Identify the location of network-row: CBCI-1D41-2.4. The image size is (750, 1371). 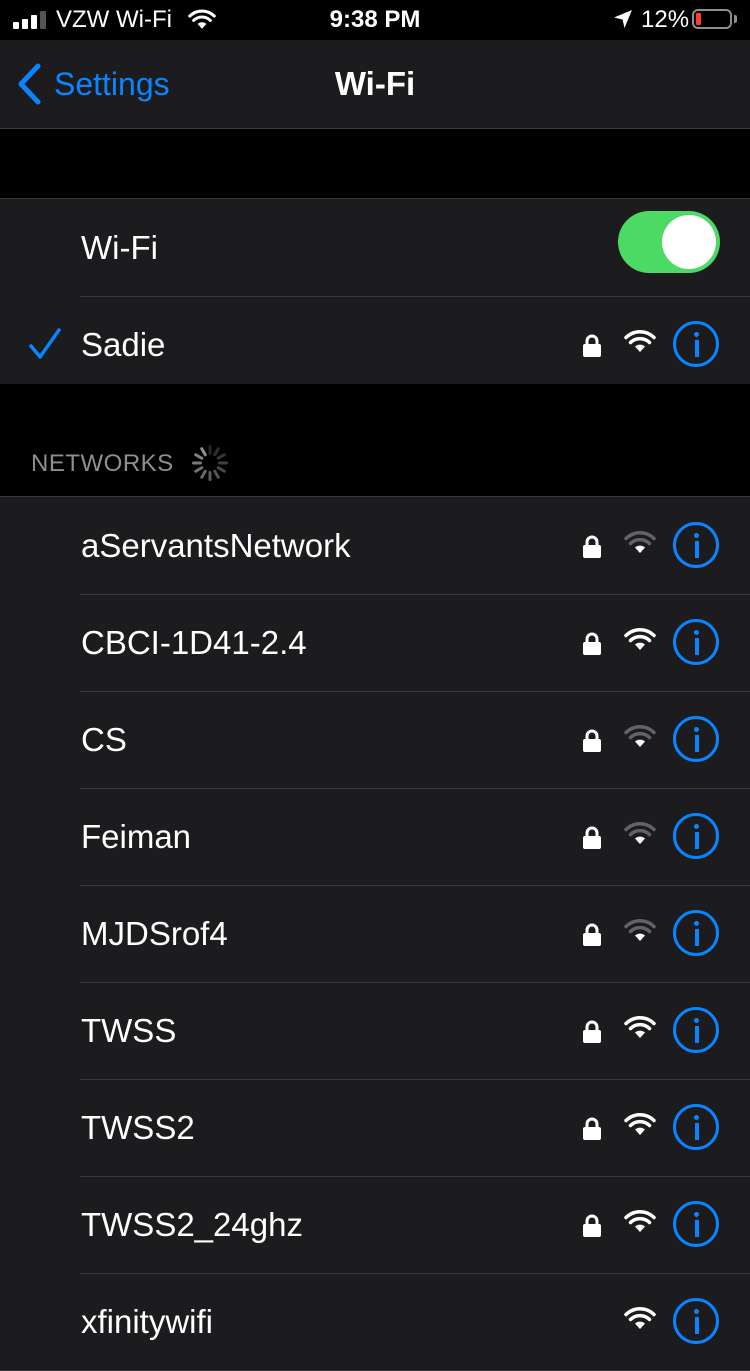
(375, 642).